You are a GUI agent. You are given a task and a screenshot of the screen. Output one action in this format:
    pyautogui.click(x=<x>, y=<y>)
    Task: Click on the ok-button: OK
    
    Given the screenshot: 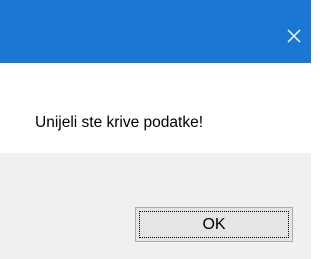 What is the action you would take?
    pyautogui.click(x=214, y=224)
    